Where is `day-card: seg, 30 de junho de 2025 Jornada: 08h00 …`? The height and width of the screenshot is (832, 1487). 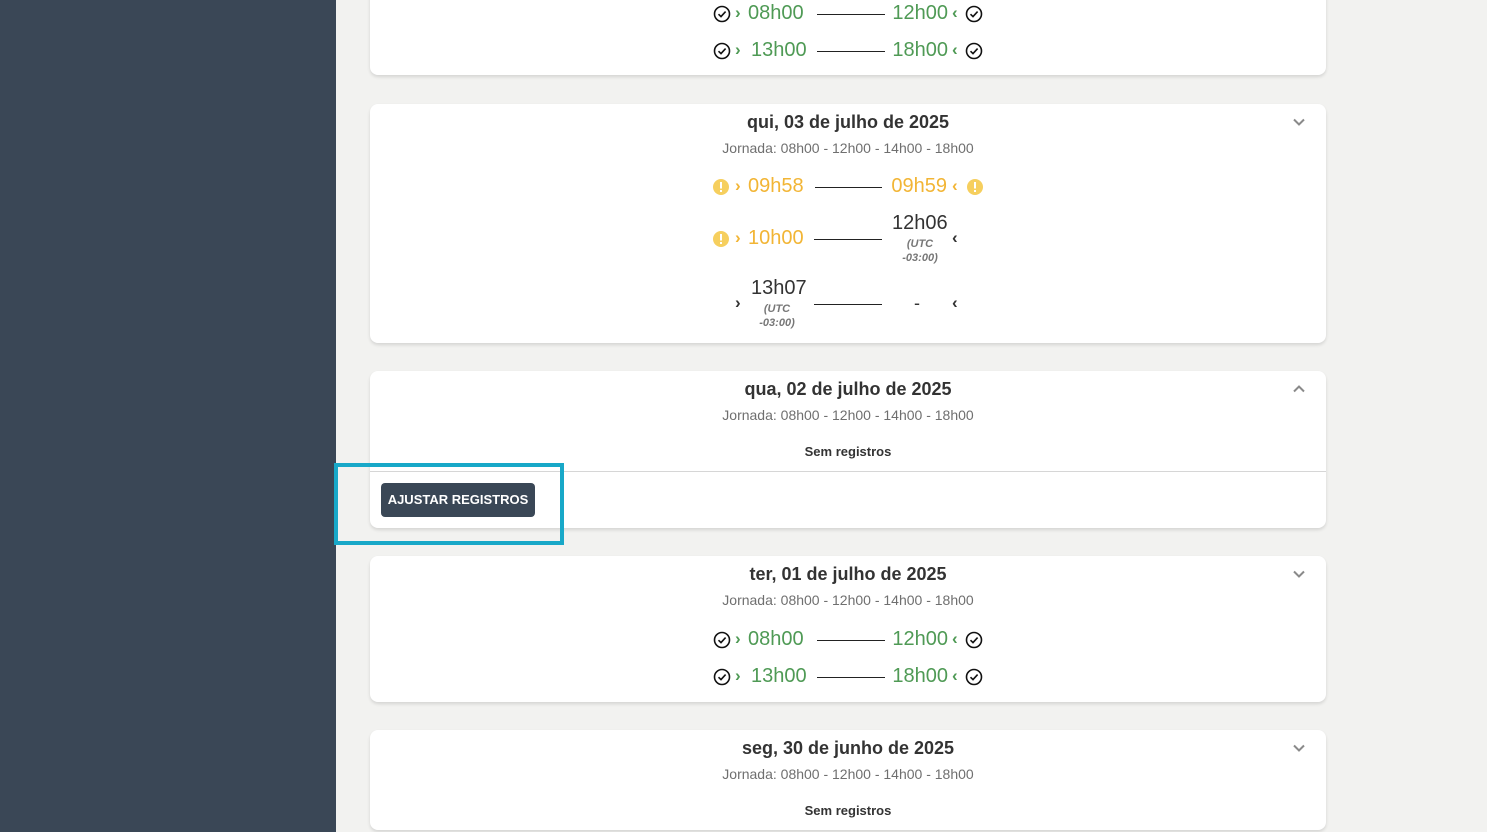
day-card: seg, 30 de junho de 2025 Jornada: 08h00 … is located at coordinates (848, 780).